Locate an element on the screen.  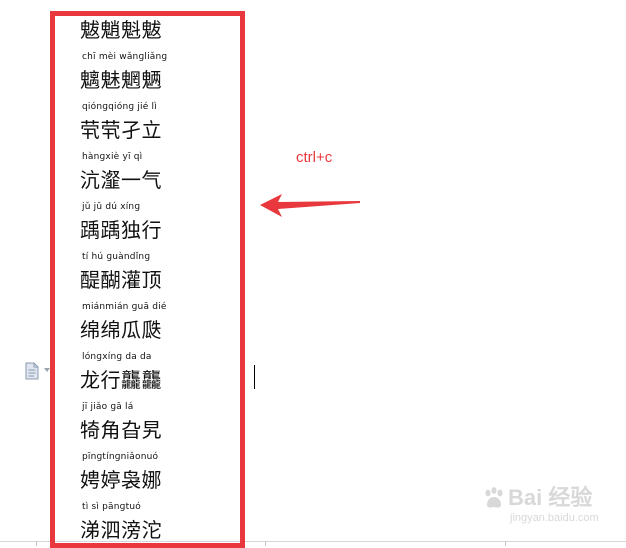
copy-shortcut-label: ctrl+c is located at coordinates (314, 157).